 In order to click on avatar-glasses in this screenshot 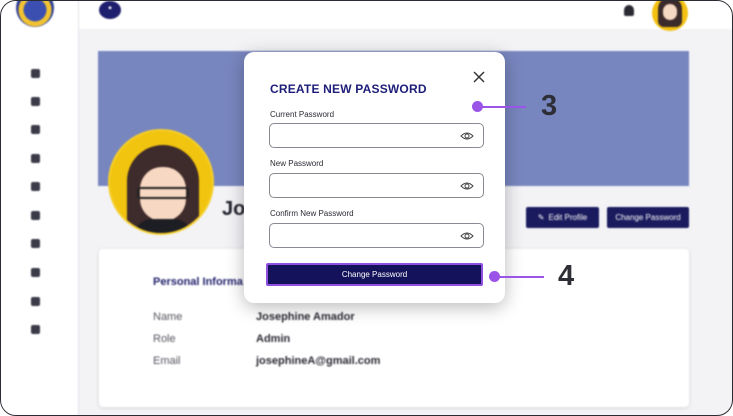, I will do `click(163, 193)`.